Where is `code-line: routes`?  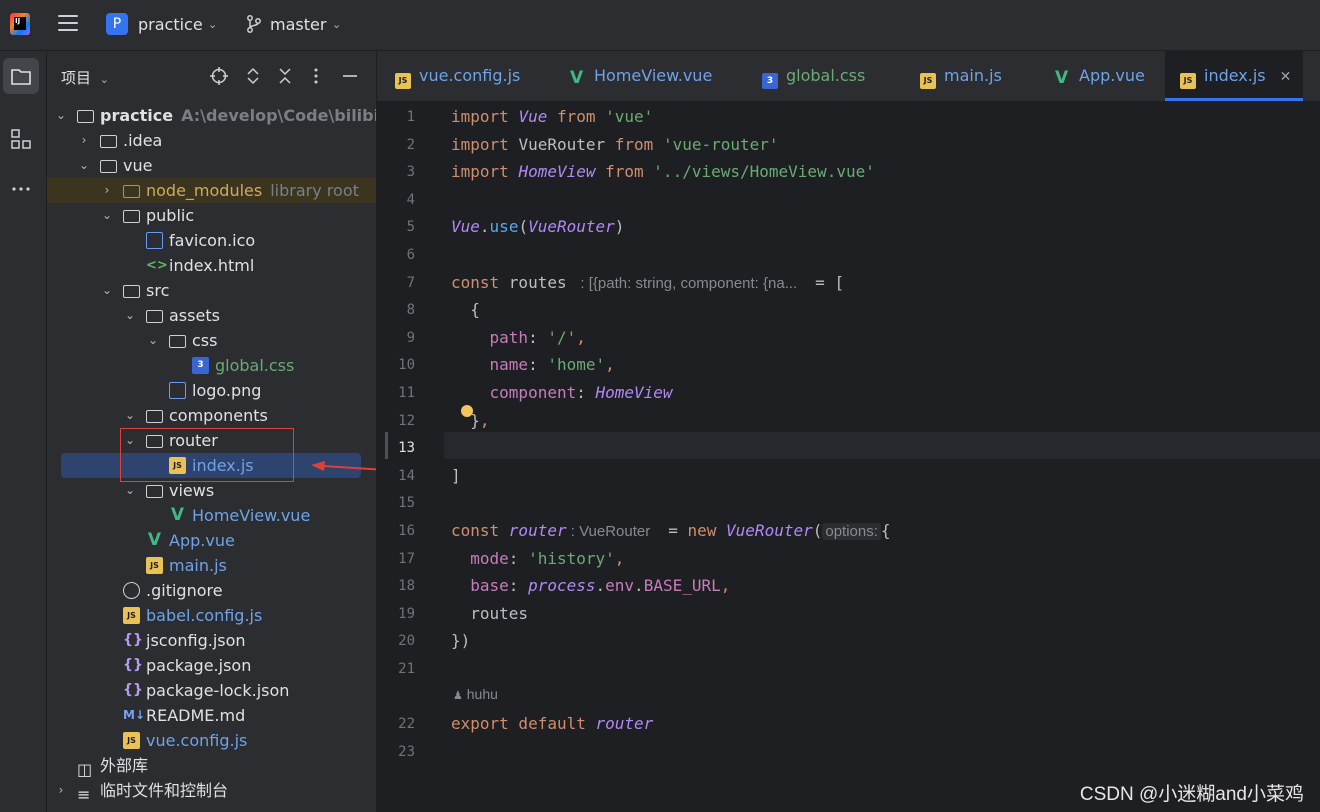
code-line: routes is located at coordinates (489, 613).